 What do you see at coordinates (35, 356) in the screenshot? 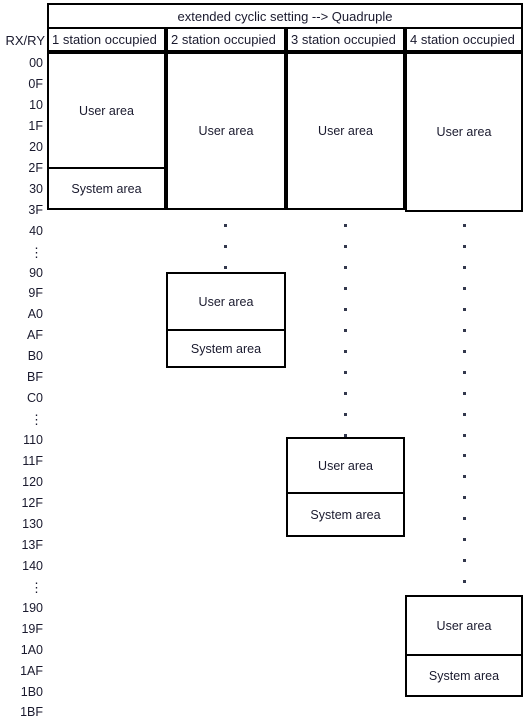
I see `address-label-B0: B0` at bounding box center [35, 356].